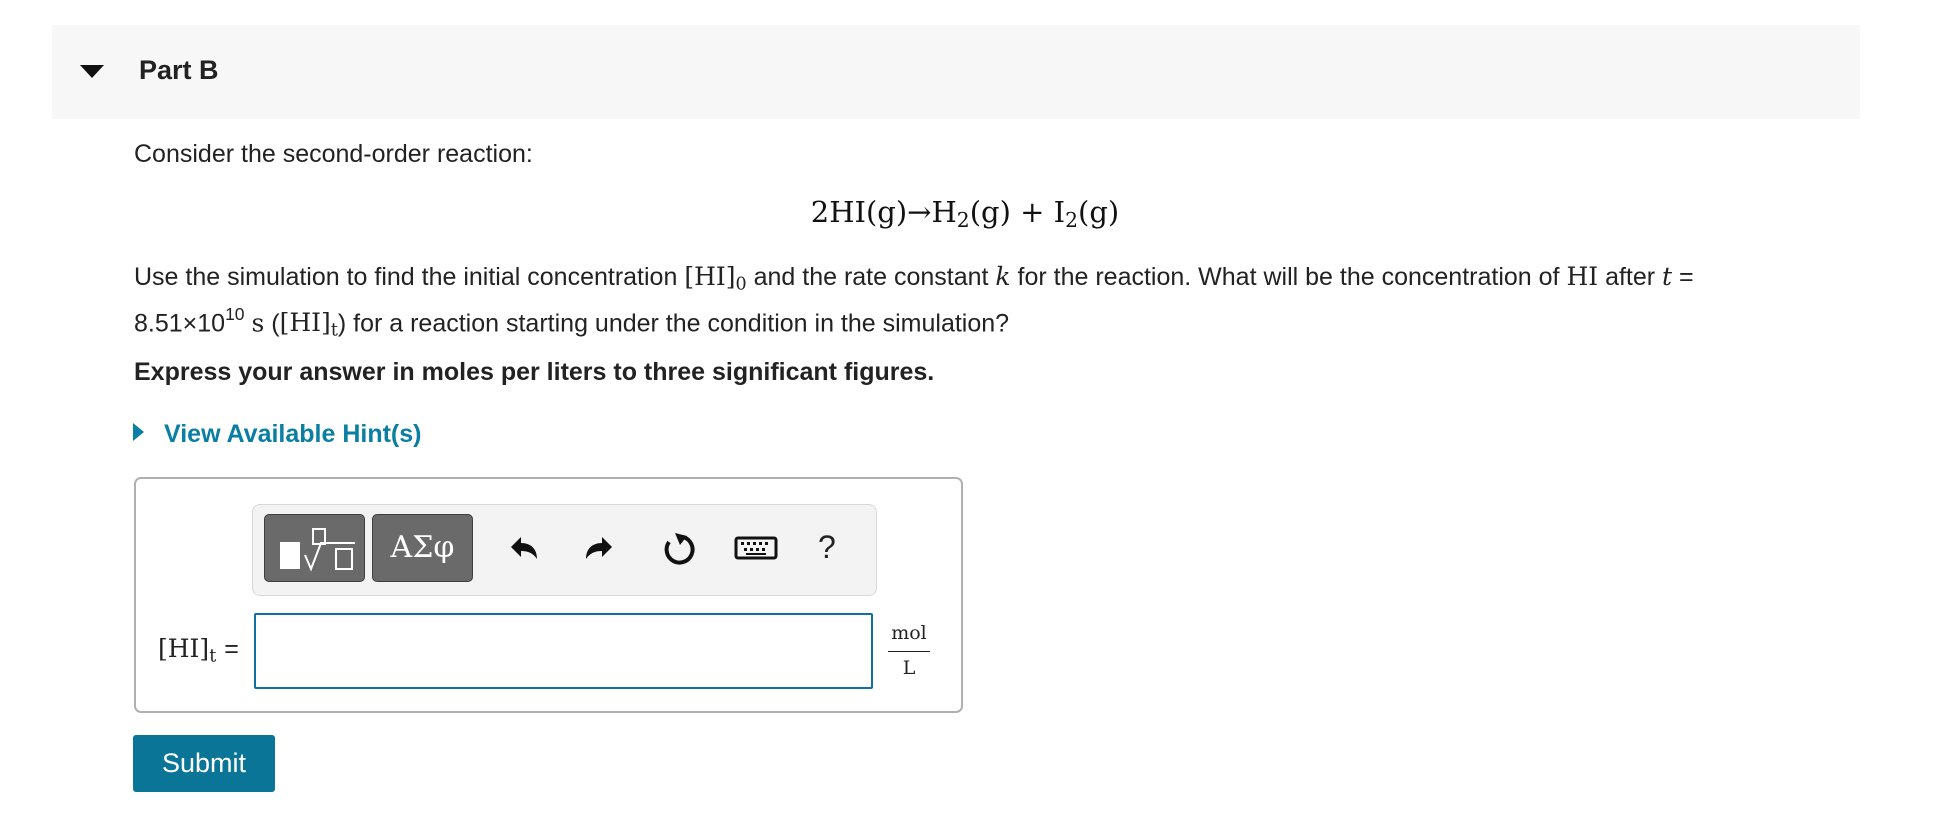  What do you see at coordinates (92, 71) in the screenshot?
I see `collapse-caret-icon` at bounding box center [92, 71].